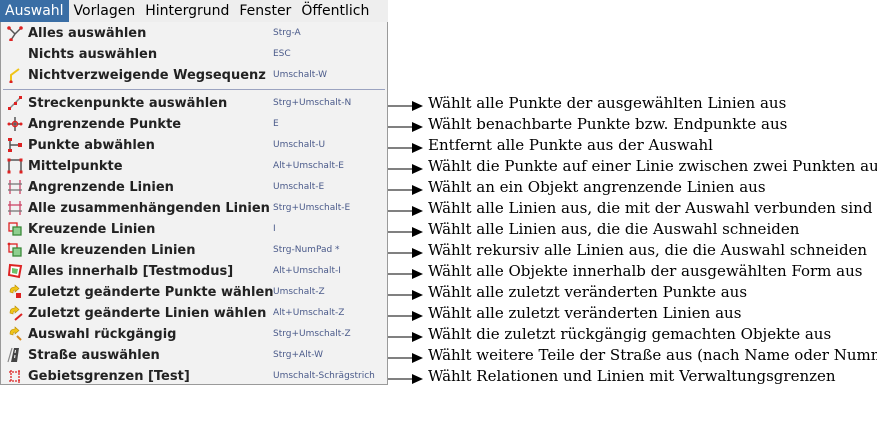  Describe the element at coordinates (282, 54) in the screenshot. I see `menu-item-shortcut: ESC` at that location.